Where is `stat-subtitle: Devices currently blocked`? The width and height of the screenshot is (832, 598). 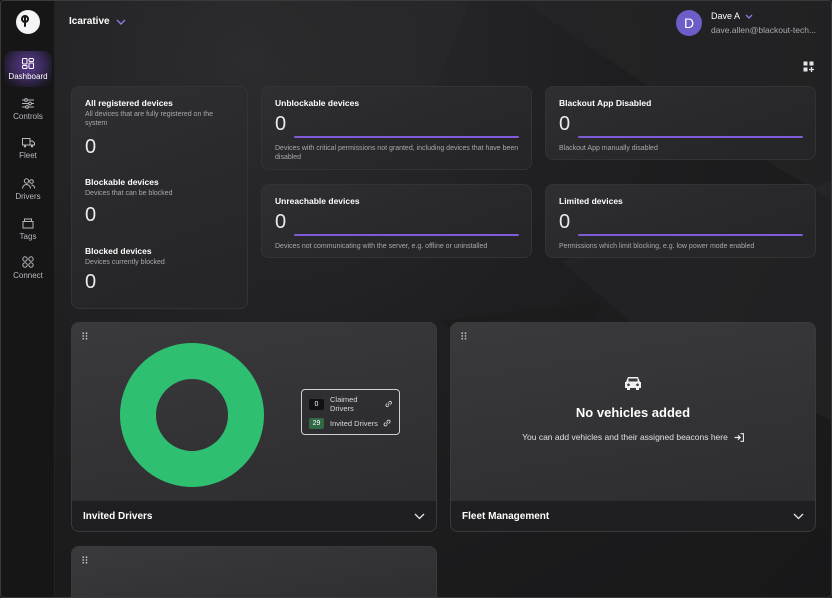 stat-subtitle: Devices currently blocked is located at coordinates (125, 262).